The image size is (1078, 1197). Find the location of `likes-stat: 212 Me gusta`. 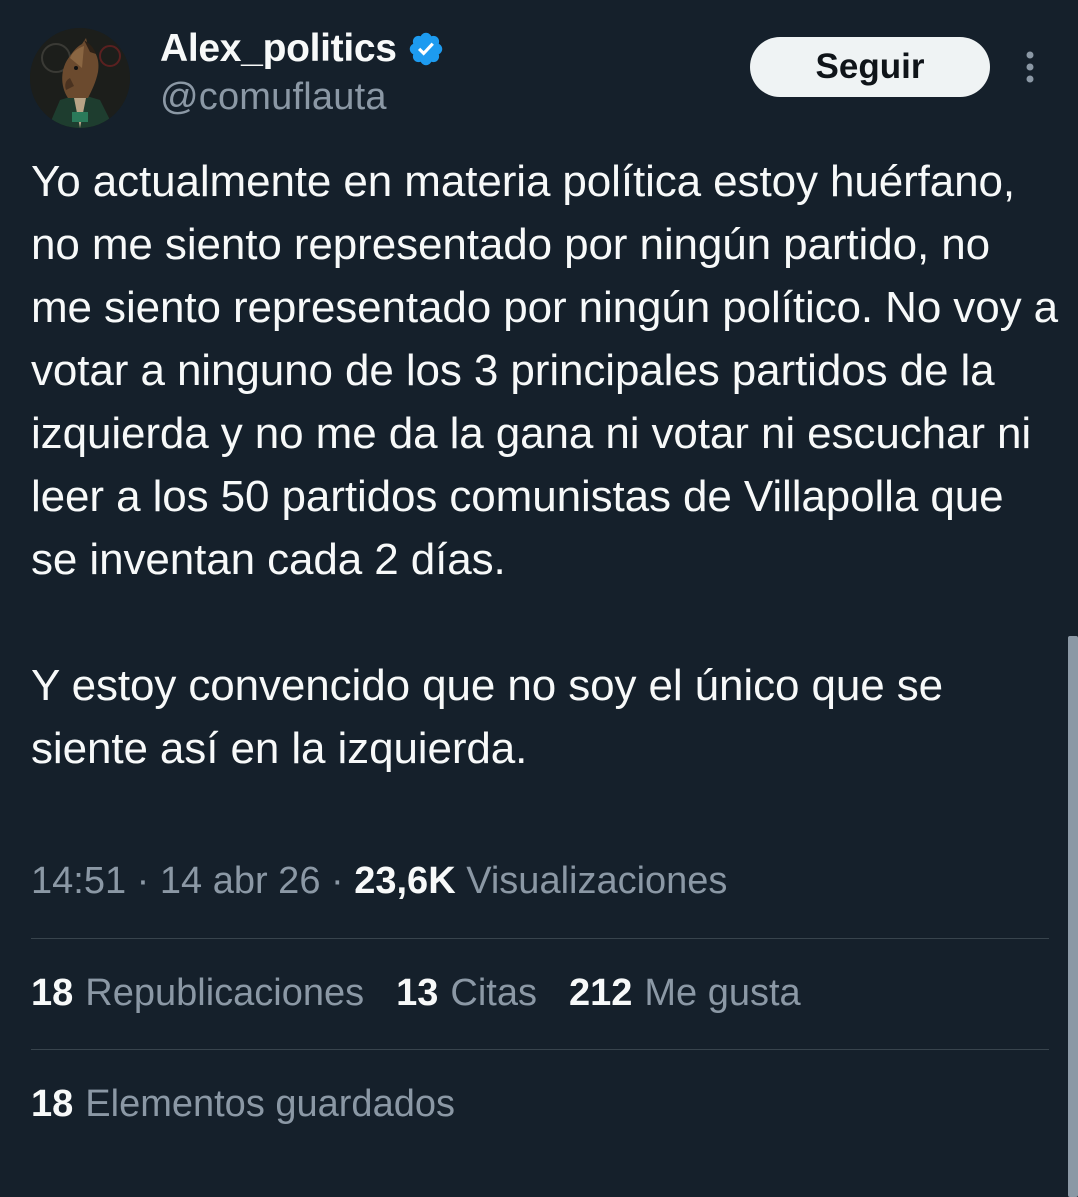

likes-stat: 212 Me gusta is located at coordinates (685, 993).